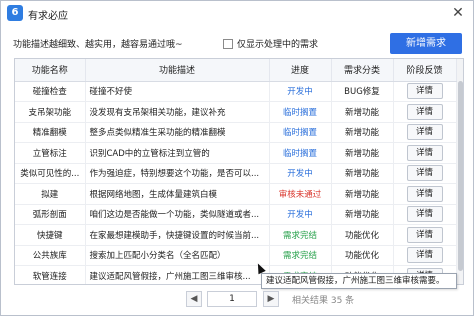 The height and width of the screenshot is (316, 474). What do you see at coordinates (300, 70) in the screenshot?
I see `column-header-status: 进度` at bounding box center [300, 70].